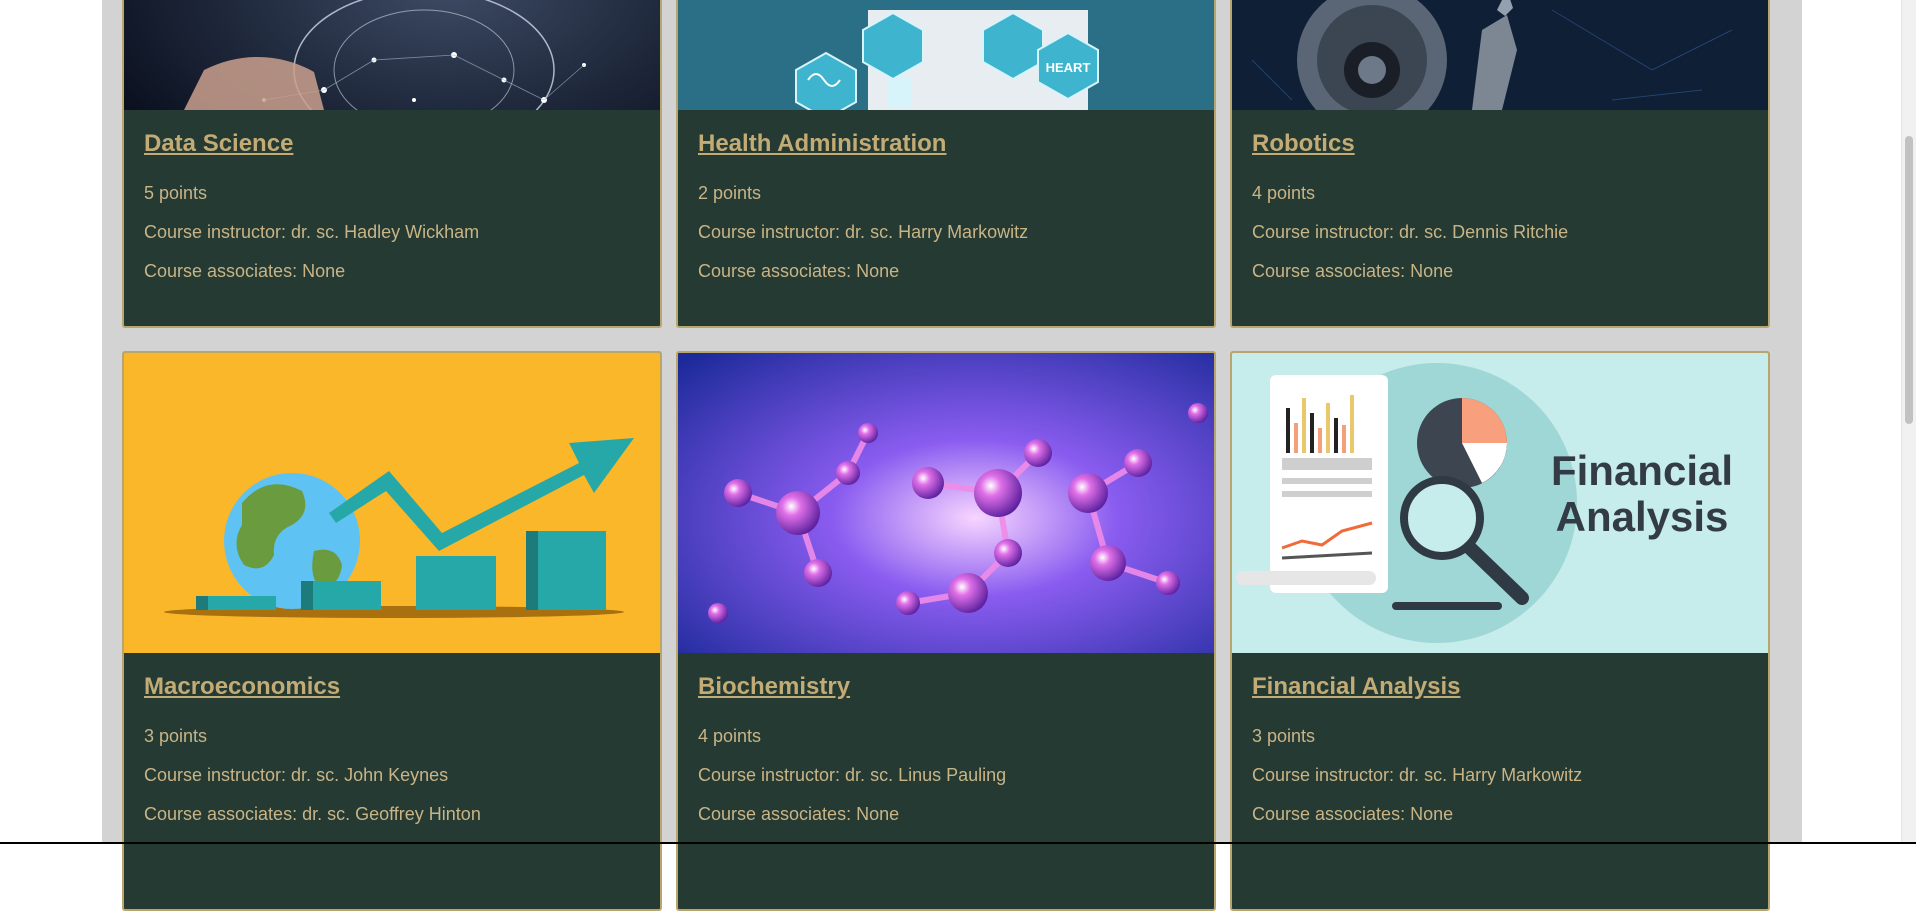 Image resolution: width=1916 pixels, height=911 pixels. What do you see at coordinates (392, 503) in the screenshot?
I see `course-image-macroeconomics` at bounding box center [392, 503].